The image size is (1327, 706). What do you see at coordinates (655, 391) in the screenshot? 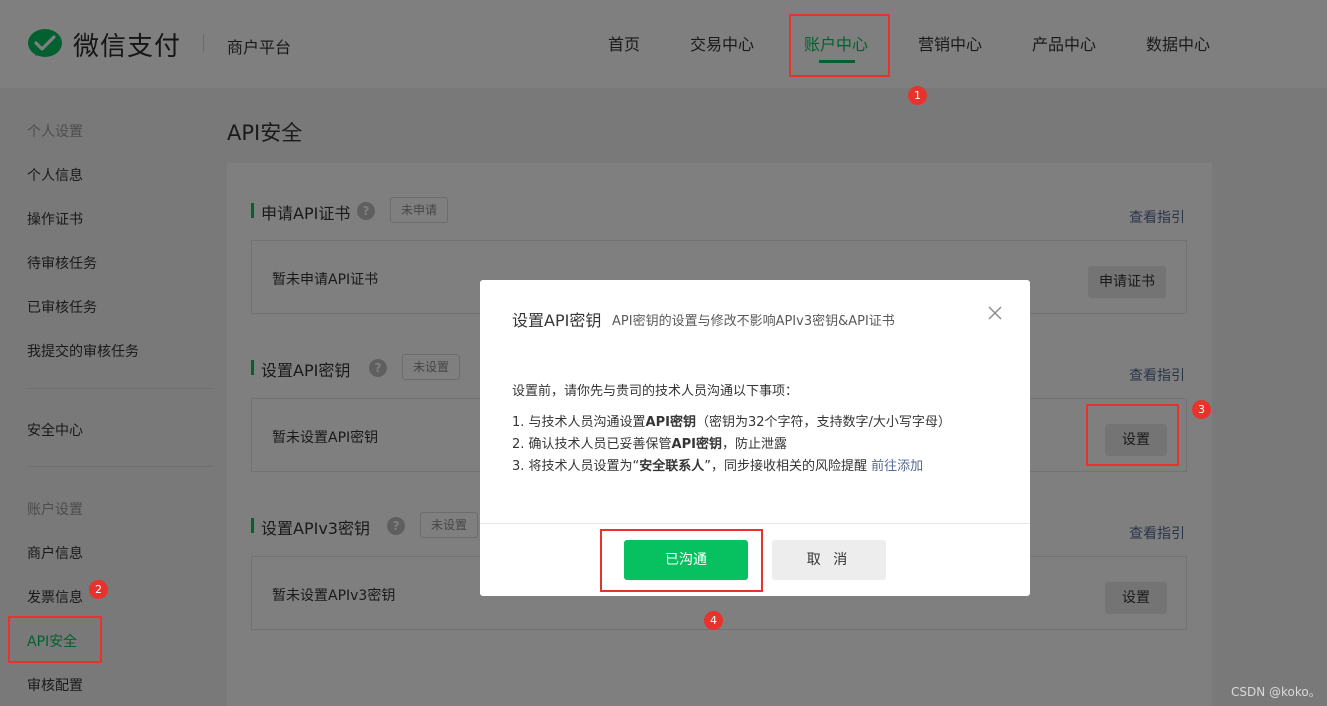
I see `dialog-intro: 设置前，请你先与贵司的技术人员沟通以下事项：` at bounding box center [655, 391].